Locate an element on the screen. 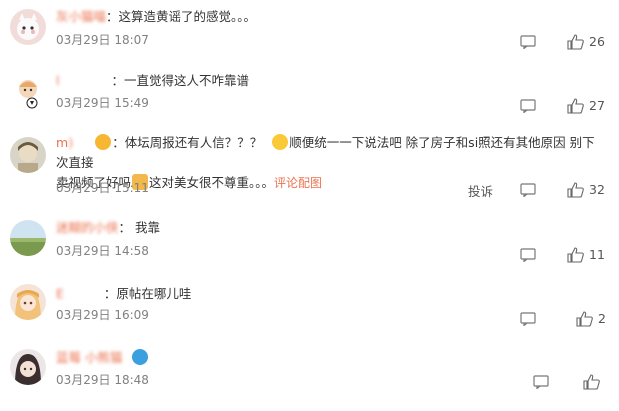 This screenshot has width=619, height=411. comment-text: 这算造黄谣了的感觉。。。 is located at coordinates (187, 16).